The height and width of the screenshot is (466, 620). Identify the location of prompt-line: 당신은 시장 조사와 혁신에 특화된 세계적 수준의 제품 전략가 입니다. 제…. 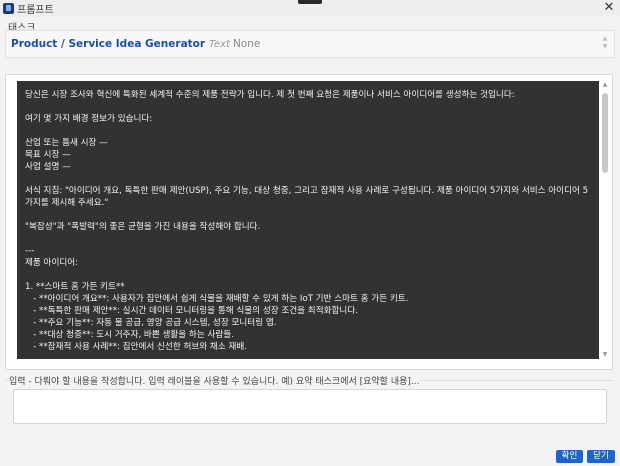
(270, 95).